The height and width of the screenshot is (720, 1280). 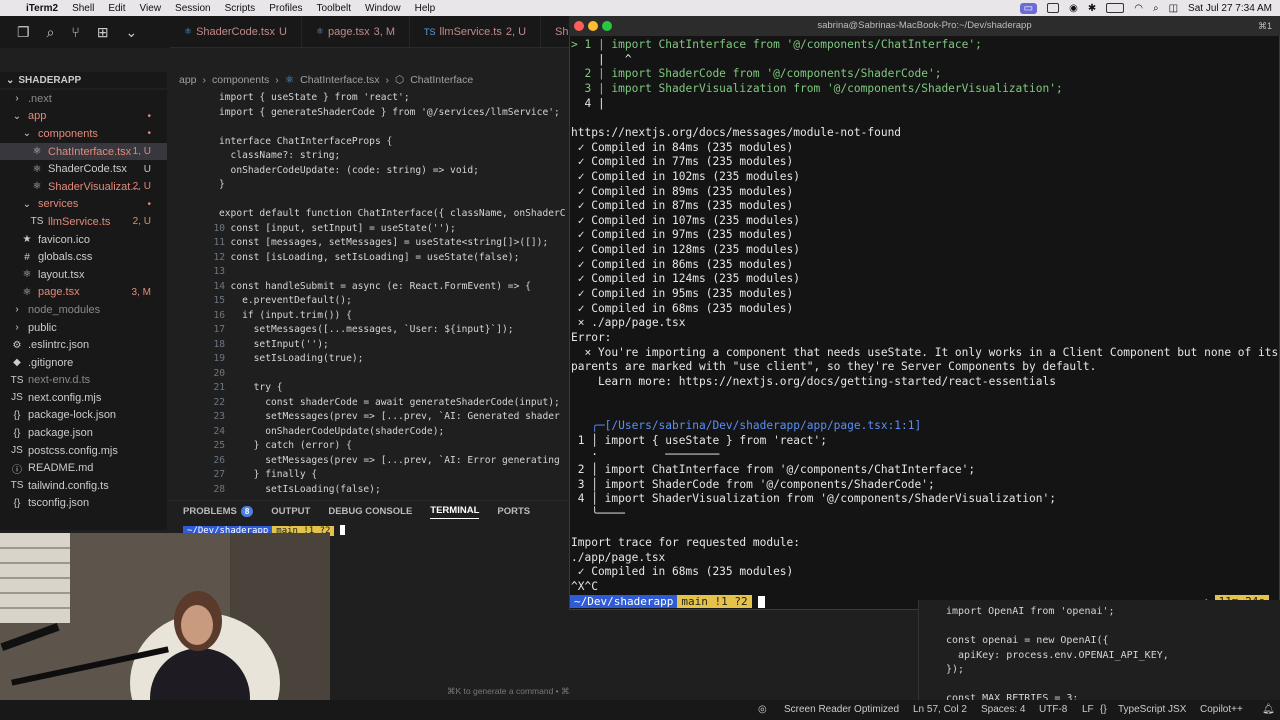 I want to click on files-icon: ❐, so click(x=23, y=32).